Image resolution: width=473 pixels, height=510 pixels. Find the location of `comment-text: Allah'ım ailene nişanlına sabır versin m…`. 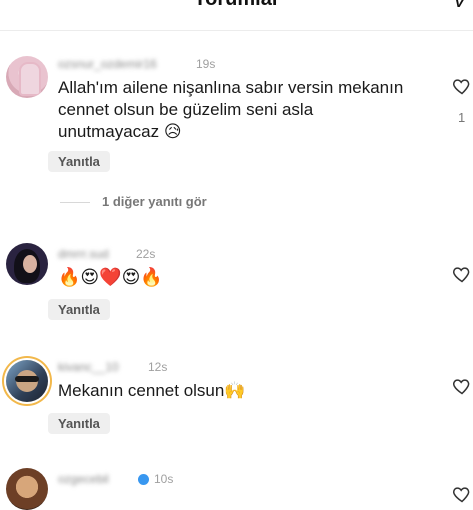

comment-text: Allah'ım ailene nişanlına sabır versin m… is located at coordinates (231, 109).